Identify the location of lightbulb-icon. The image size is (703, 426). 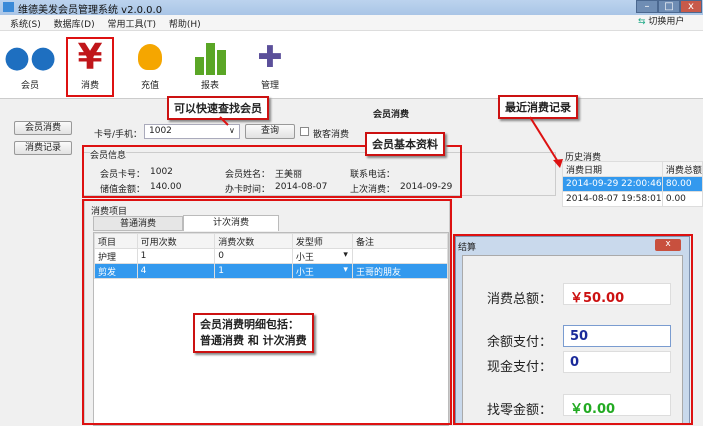
(150, 57).